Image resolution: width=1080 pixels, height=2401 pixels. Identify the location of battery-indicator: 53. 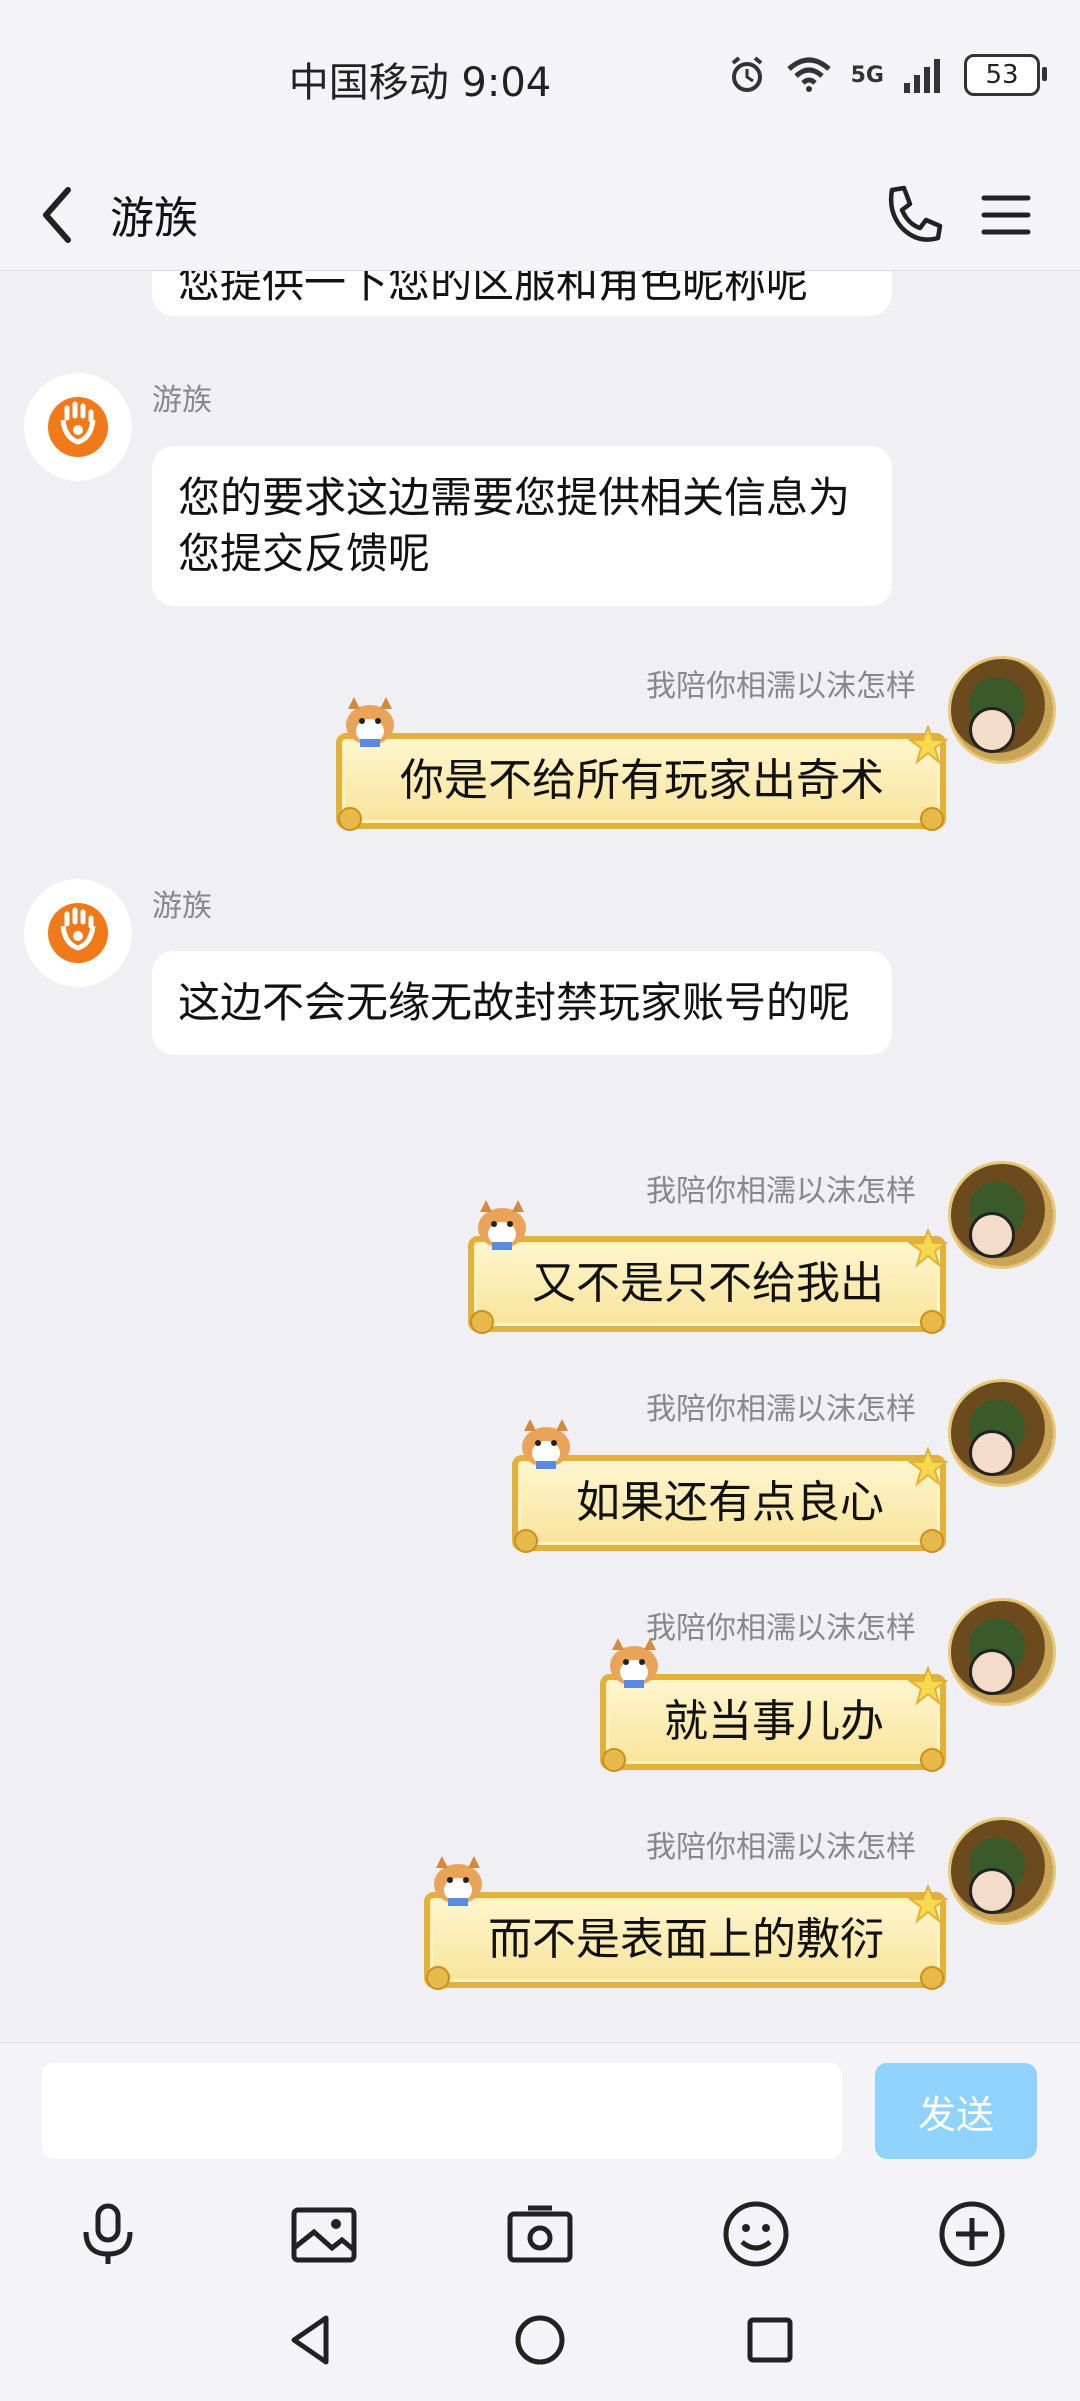
(1005, 75).